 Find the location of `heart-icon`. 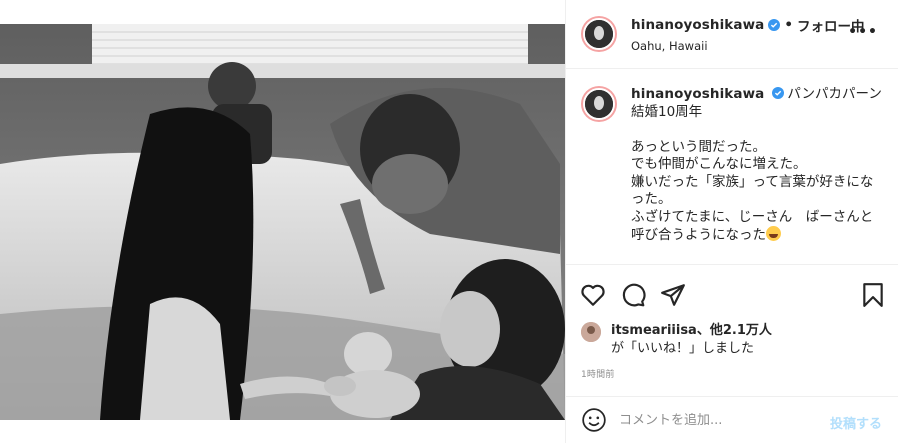

heart-icon is located at coordinates (593, 295).